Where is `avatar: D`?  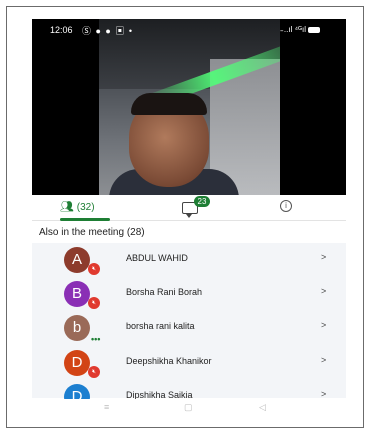 avatar: D is located at coordinates (77, 363).